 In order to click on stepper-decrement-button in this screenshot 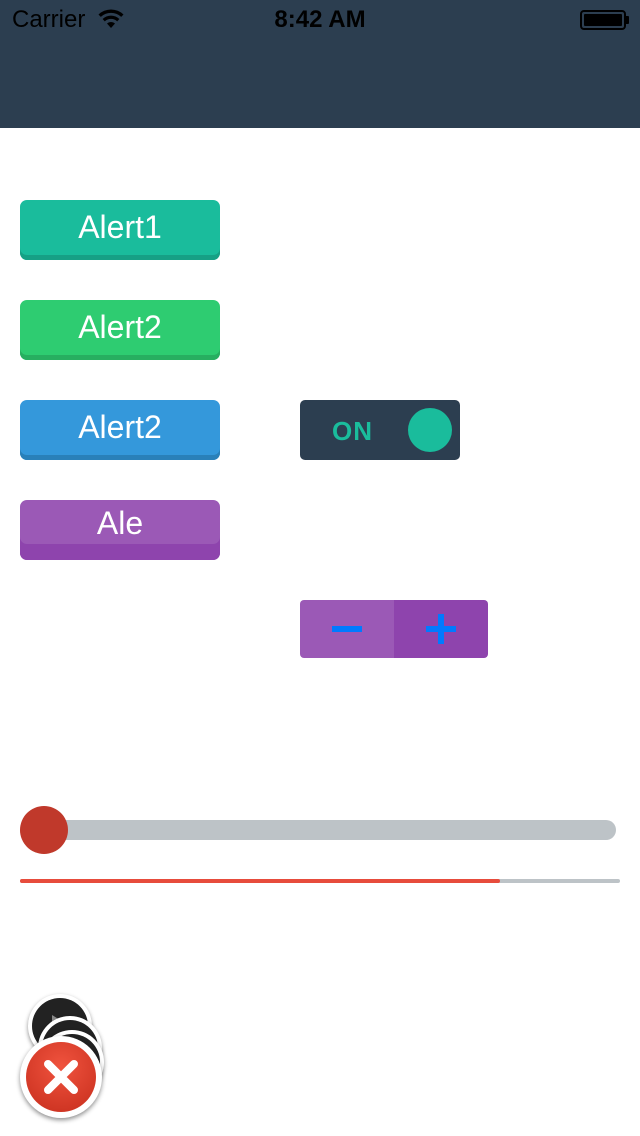, I will do `click(347, 629)`.